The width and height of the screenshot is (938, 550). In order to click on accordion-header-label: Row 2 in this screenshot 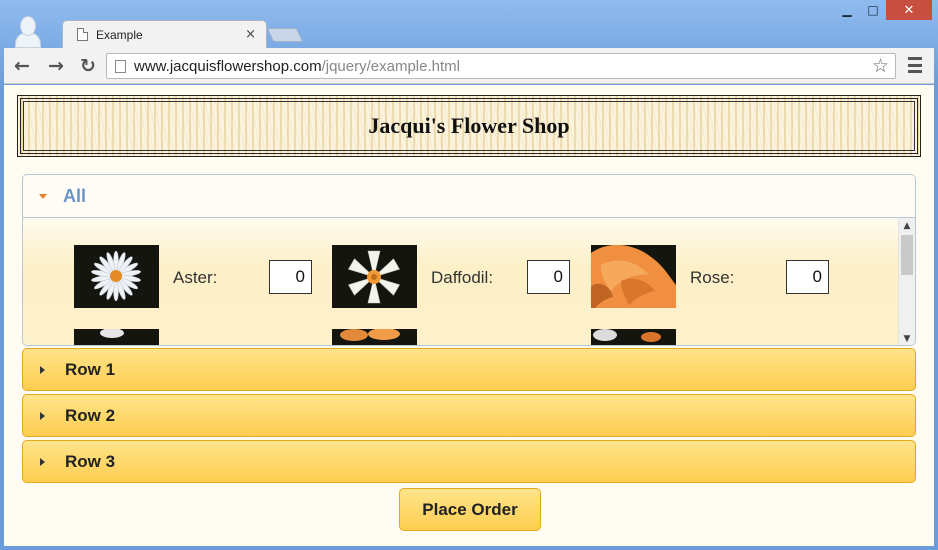, I will do `click(90, 415)`.